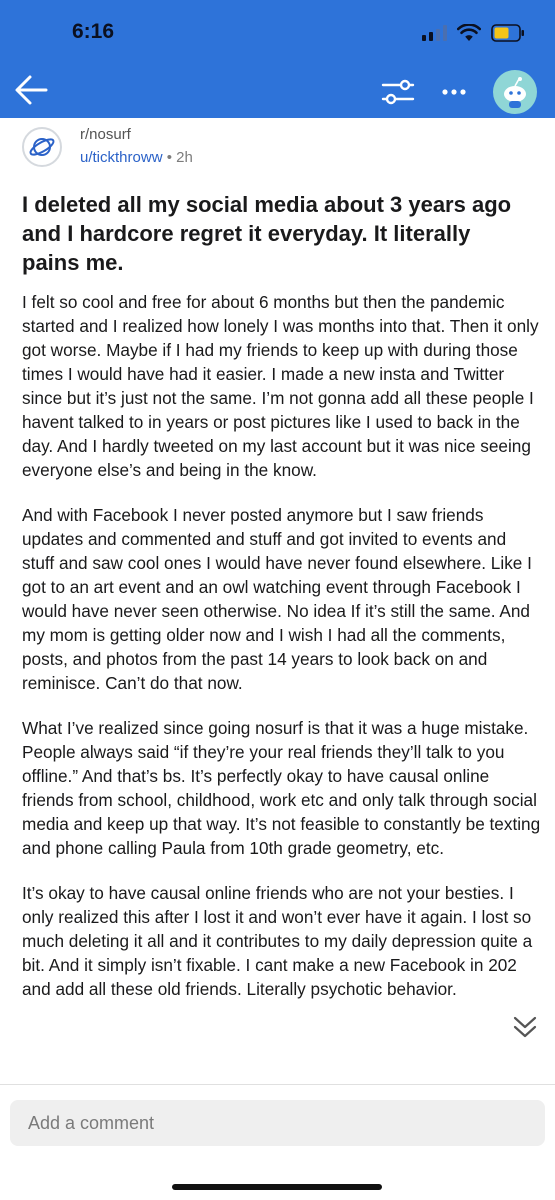  I want to click on back-arrow-icon, so click(32, 90).